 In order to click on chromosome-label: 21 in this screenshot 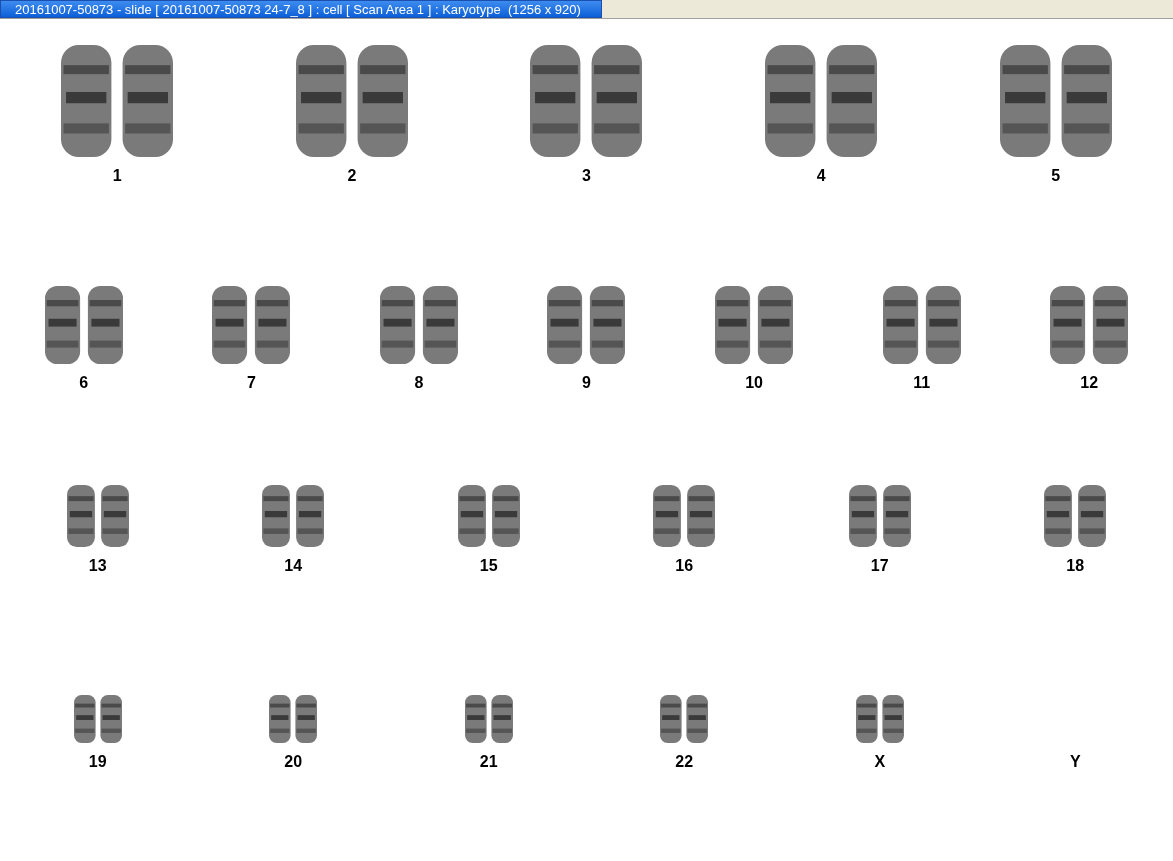, I will do `click(488, 762)`.